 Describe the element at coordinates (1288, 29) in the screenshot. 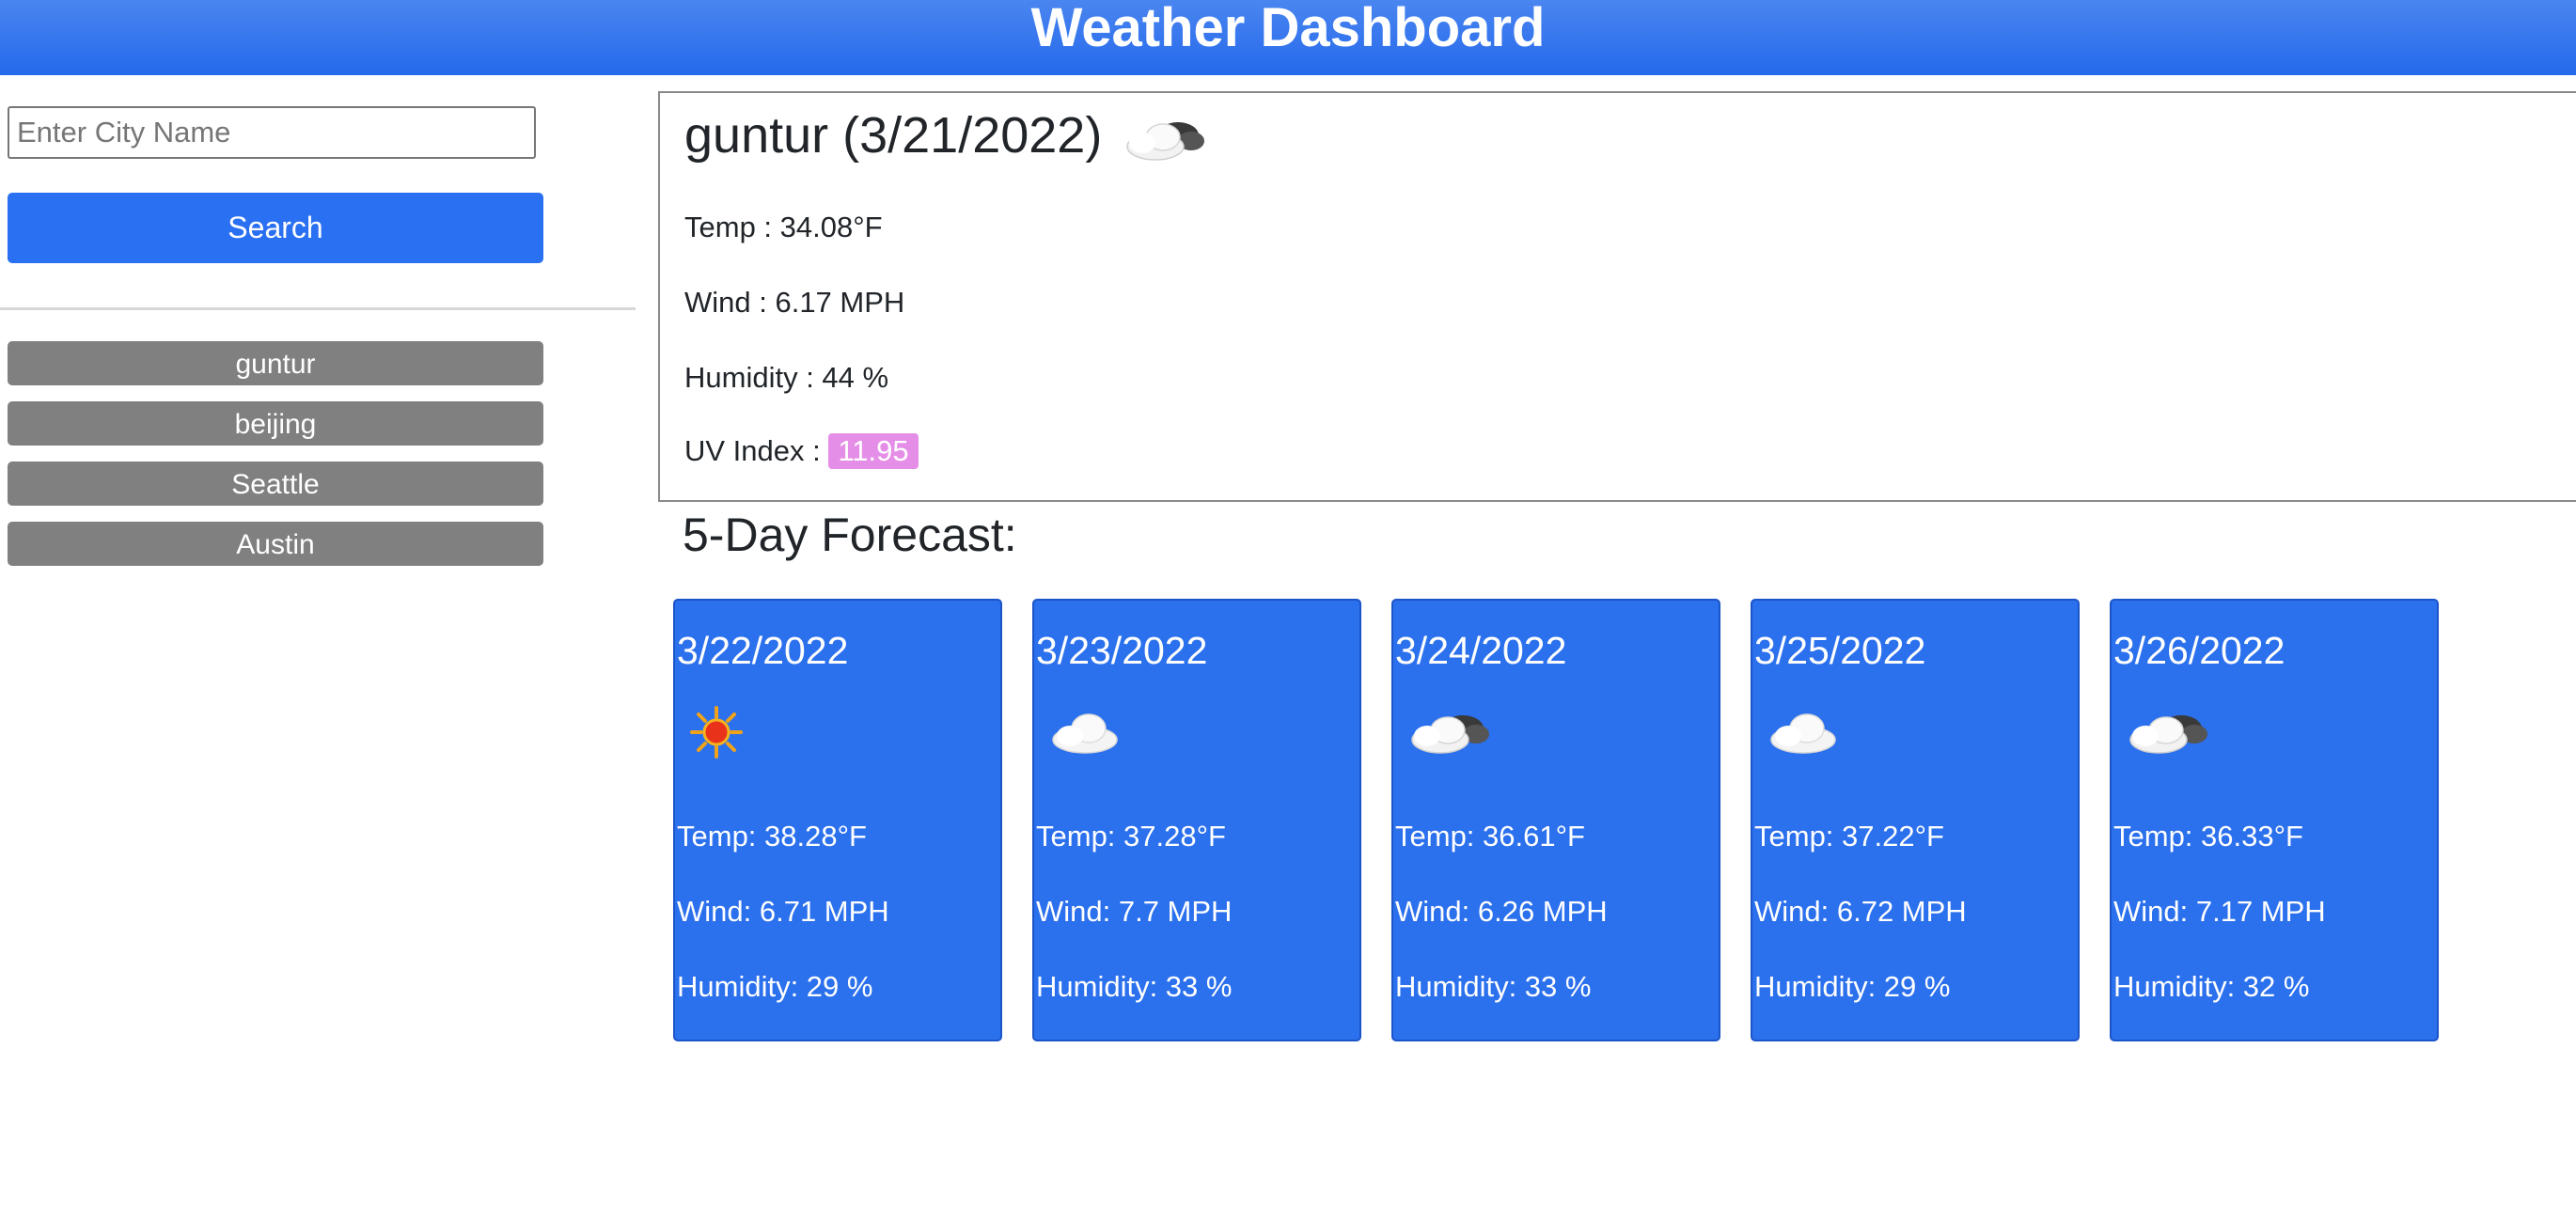

I see `page-title: Weather Dashboard` at that location.